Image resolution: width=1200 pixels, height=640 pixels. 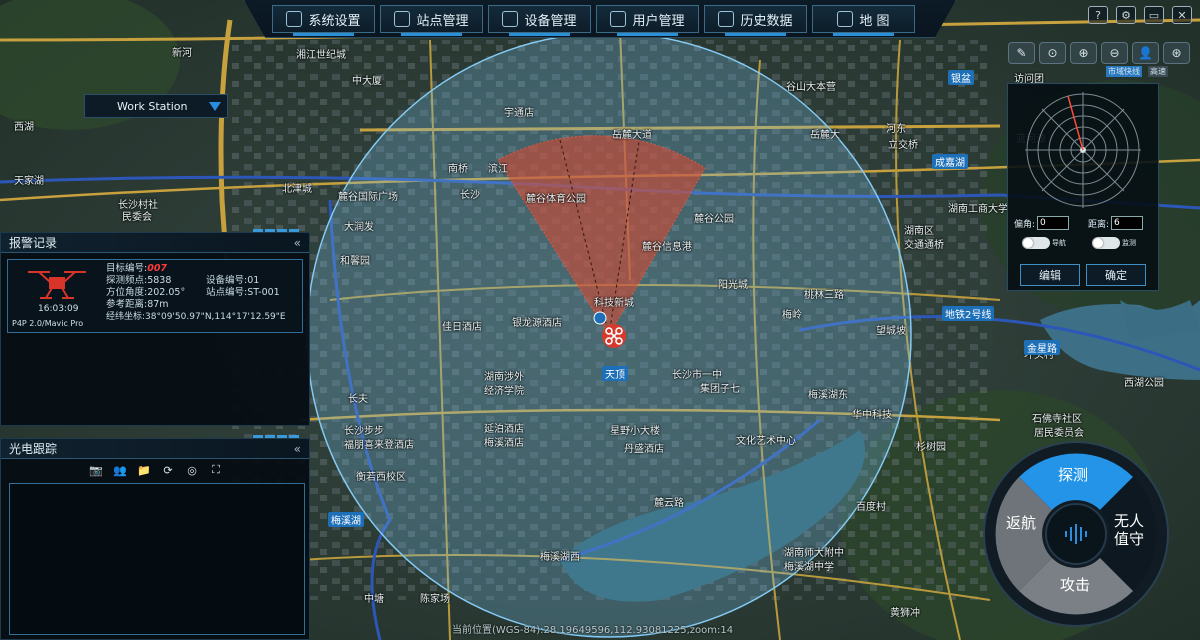 I want to click on map-place-label: 长沙步步, so click(x=364, y=431).